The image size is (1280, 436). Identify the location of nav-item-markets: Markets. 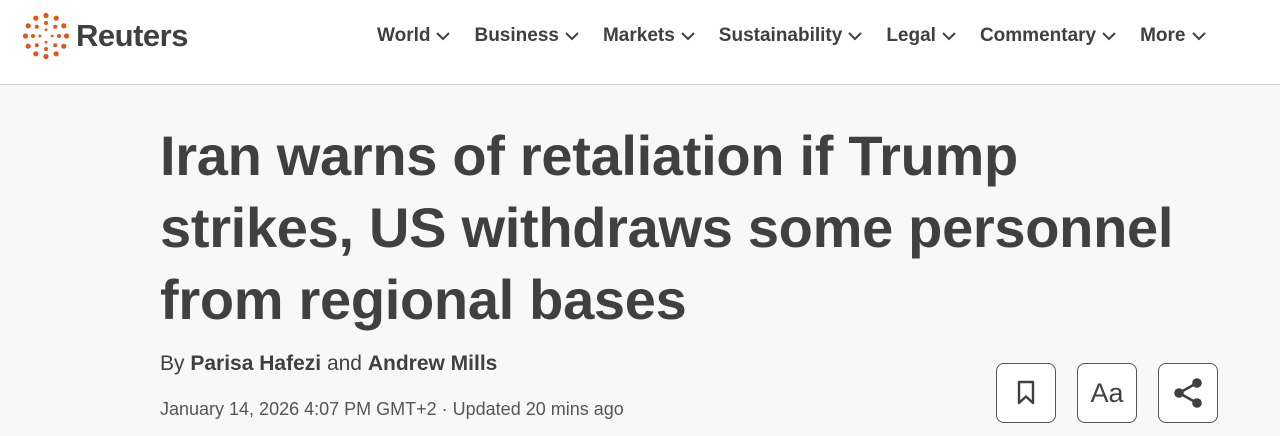
(649, 36).